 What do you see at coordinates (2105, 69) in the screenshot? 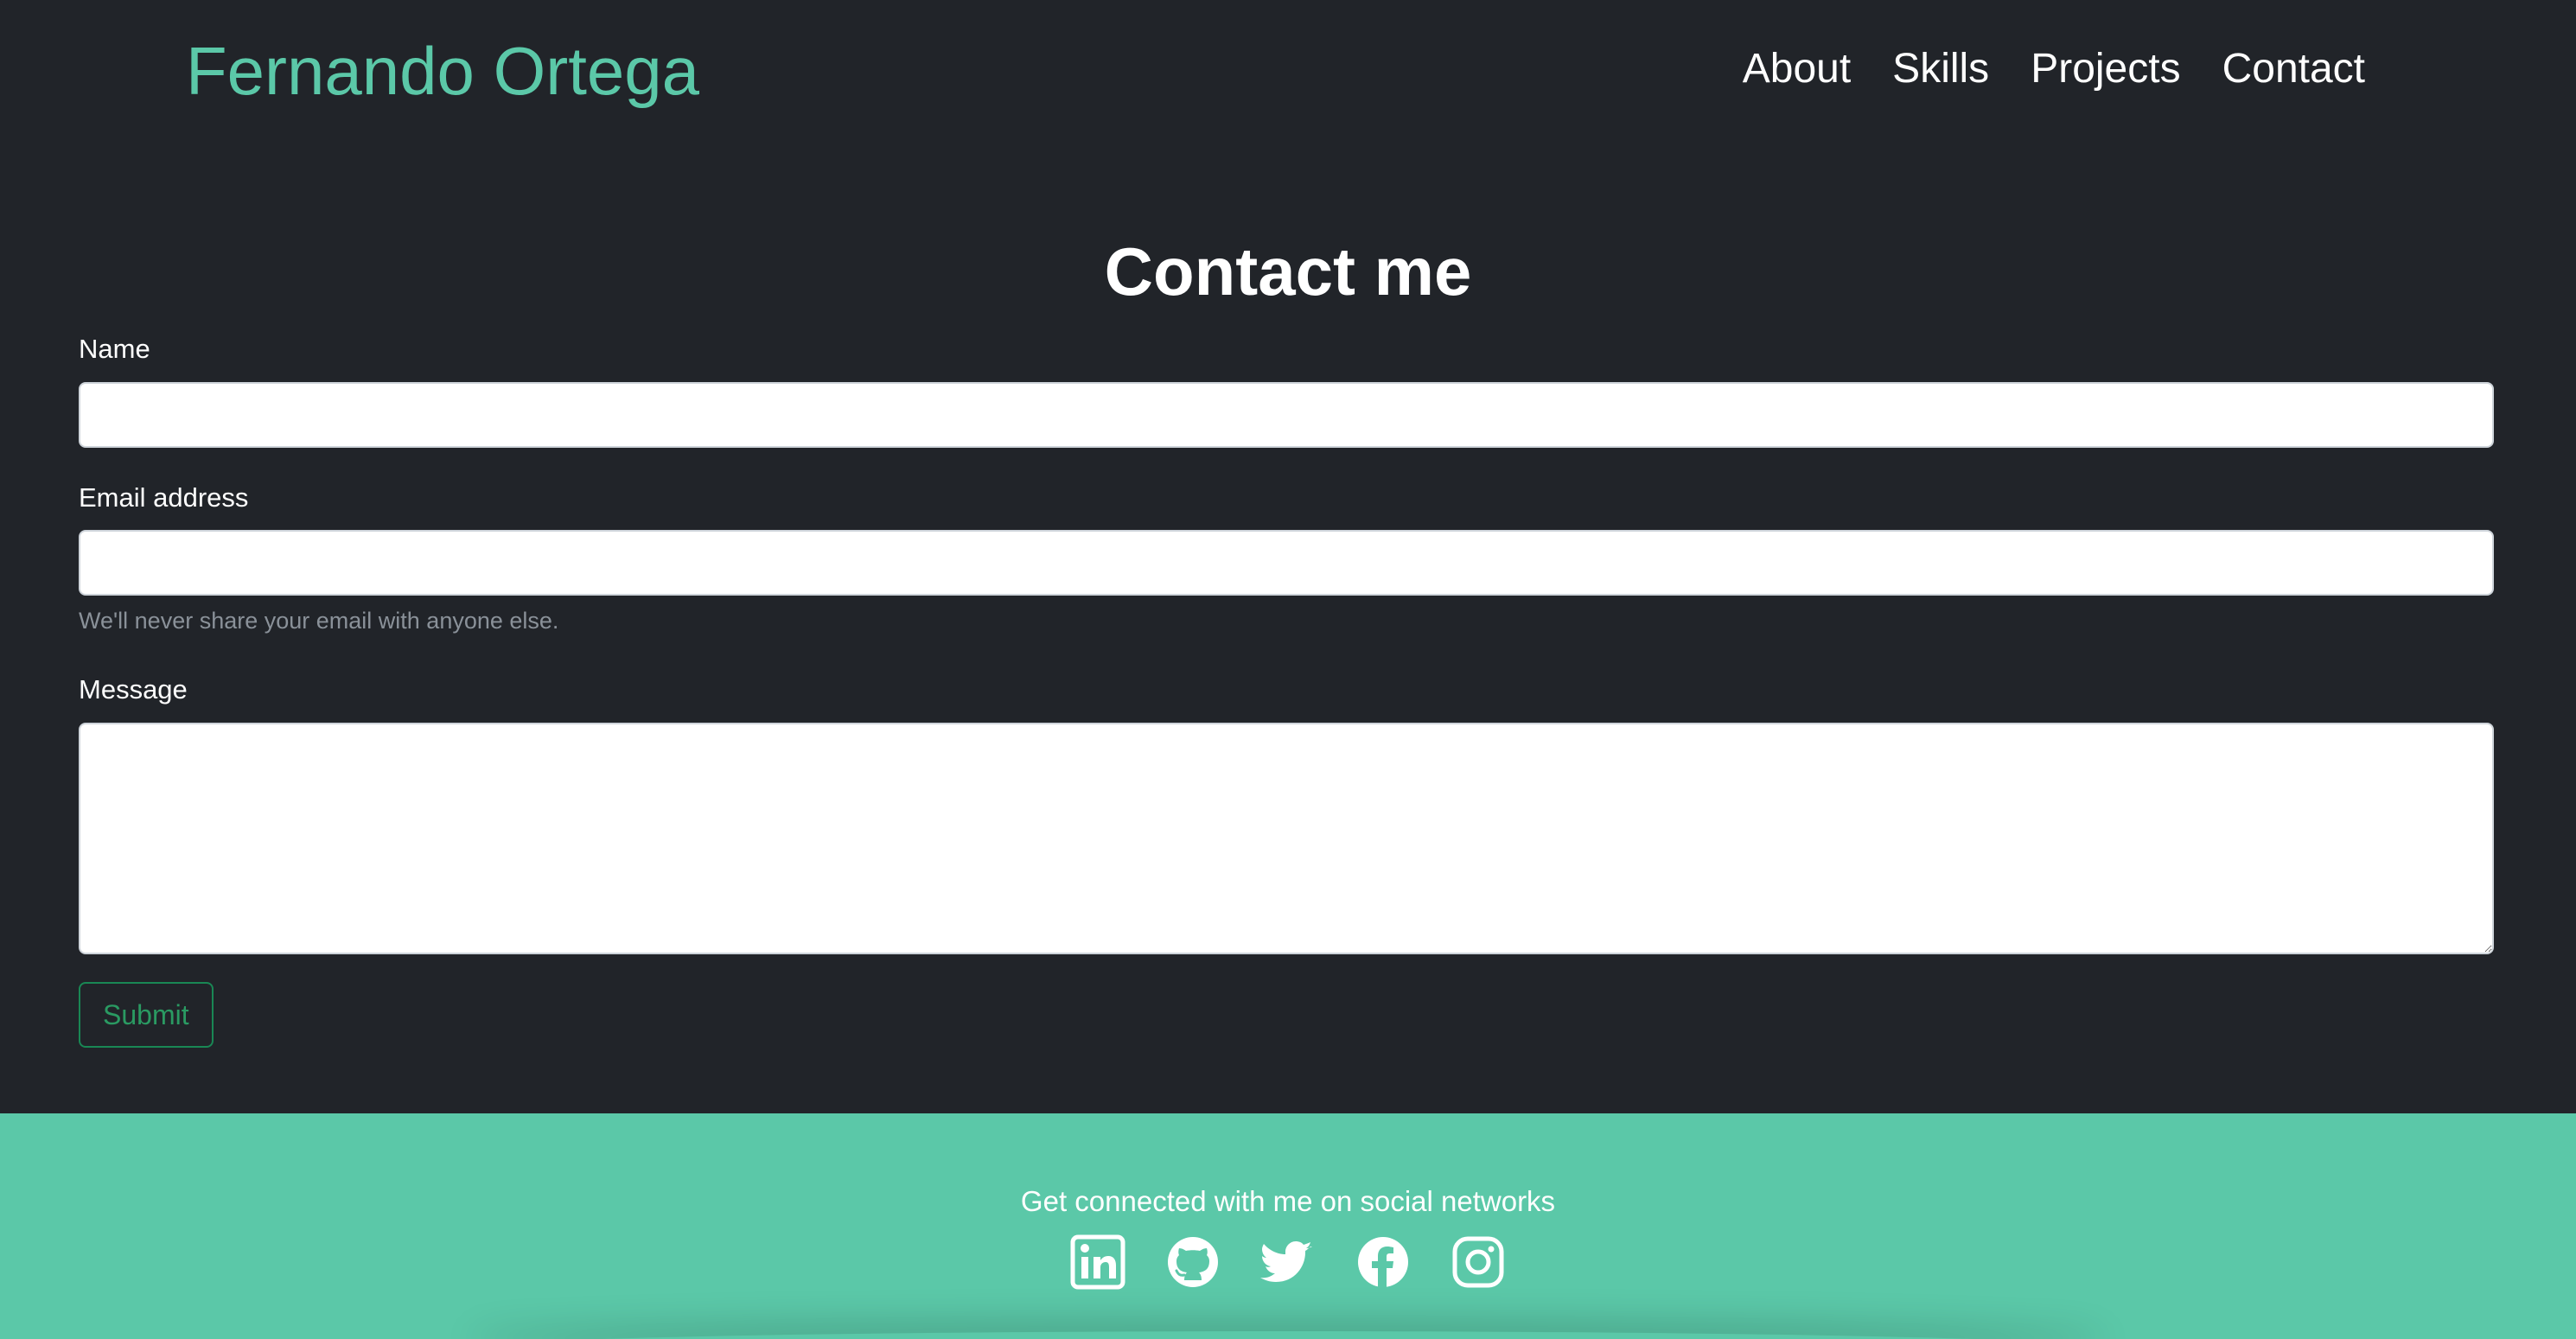
I see `nav-link-projects: Projects` at bounding box center [2105, 69].